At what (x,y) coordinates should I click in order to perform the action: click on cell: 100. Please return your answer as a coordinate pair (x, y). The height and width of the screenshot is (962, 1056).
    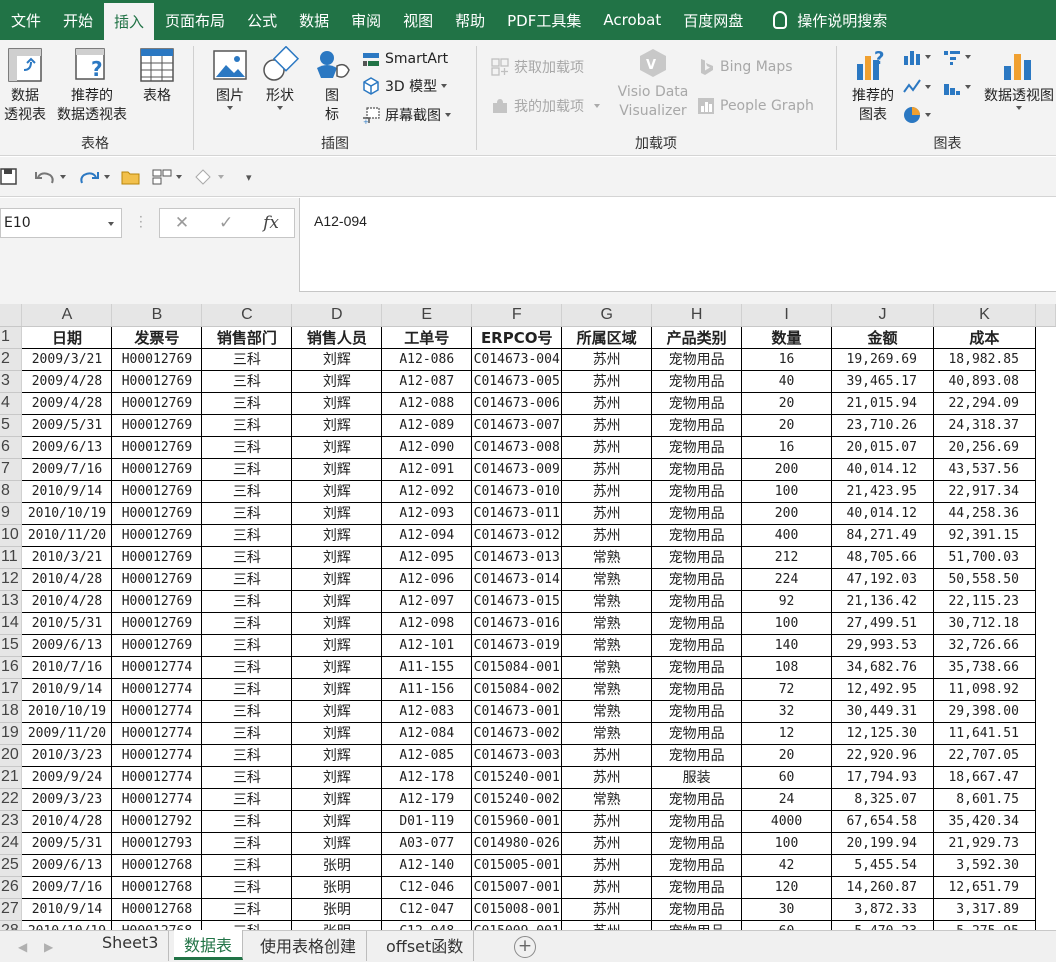
    Looking at the image, I should click on (786, 491).